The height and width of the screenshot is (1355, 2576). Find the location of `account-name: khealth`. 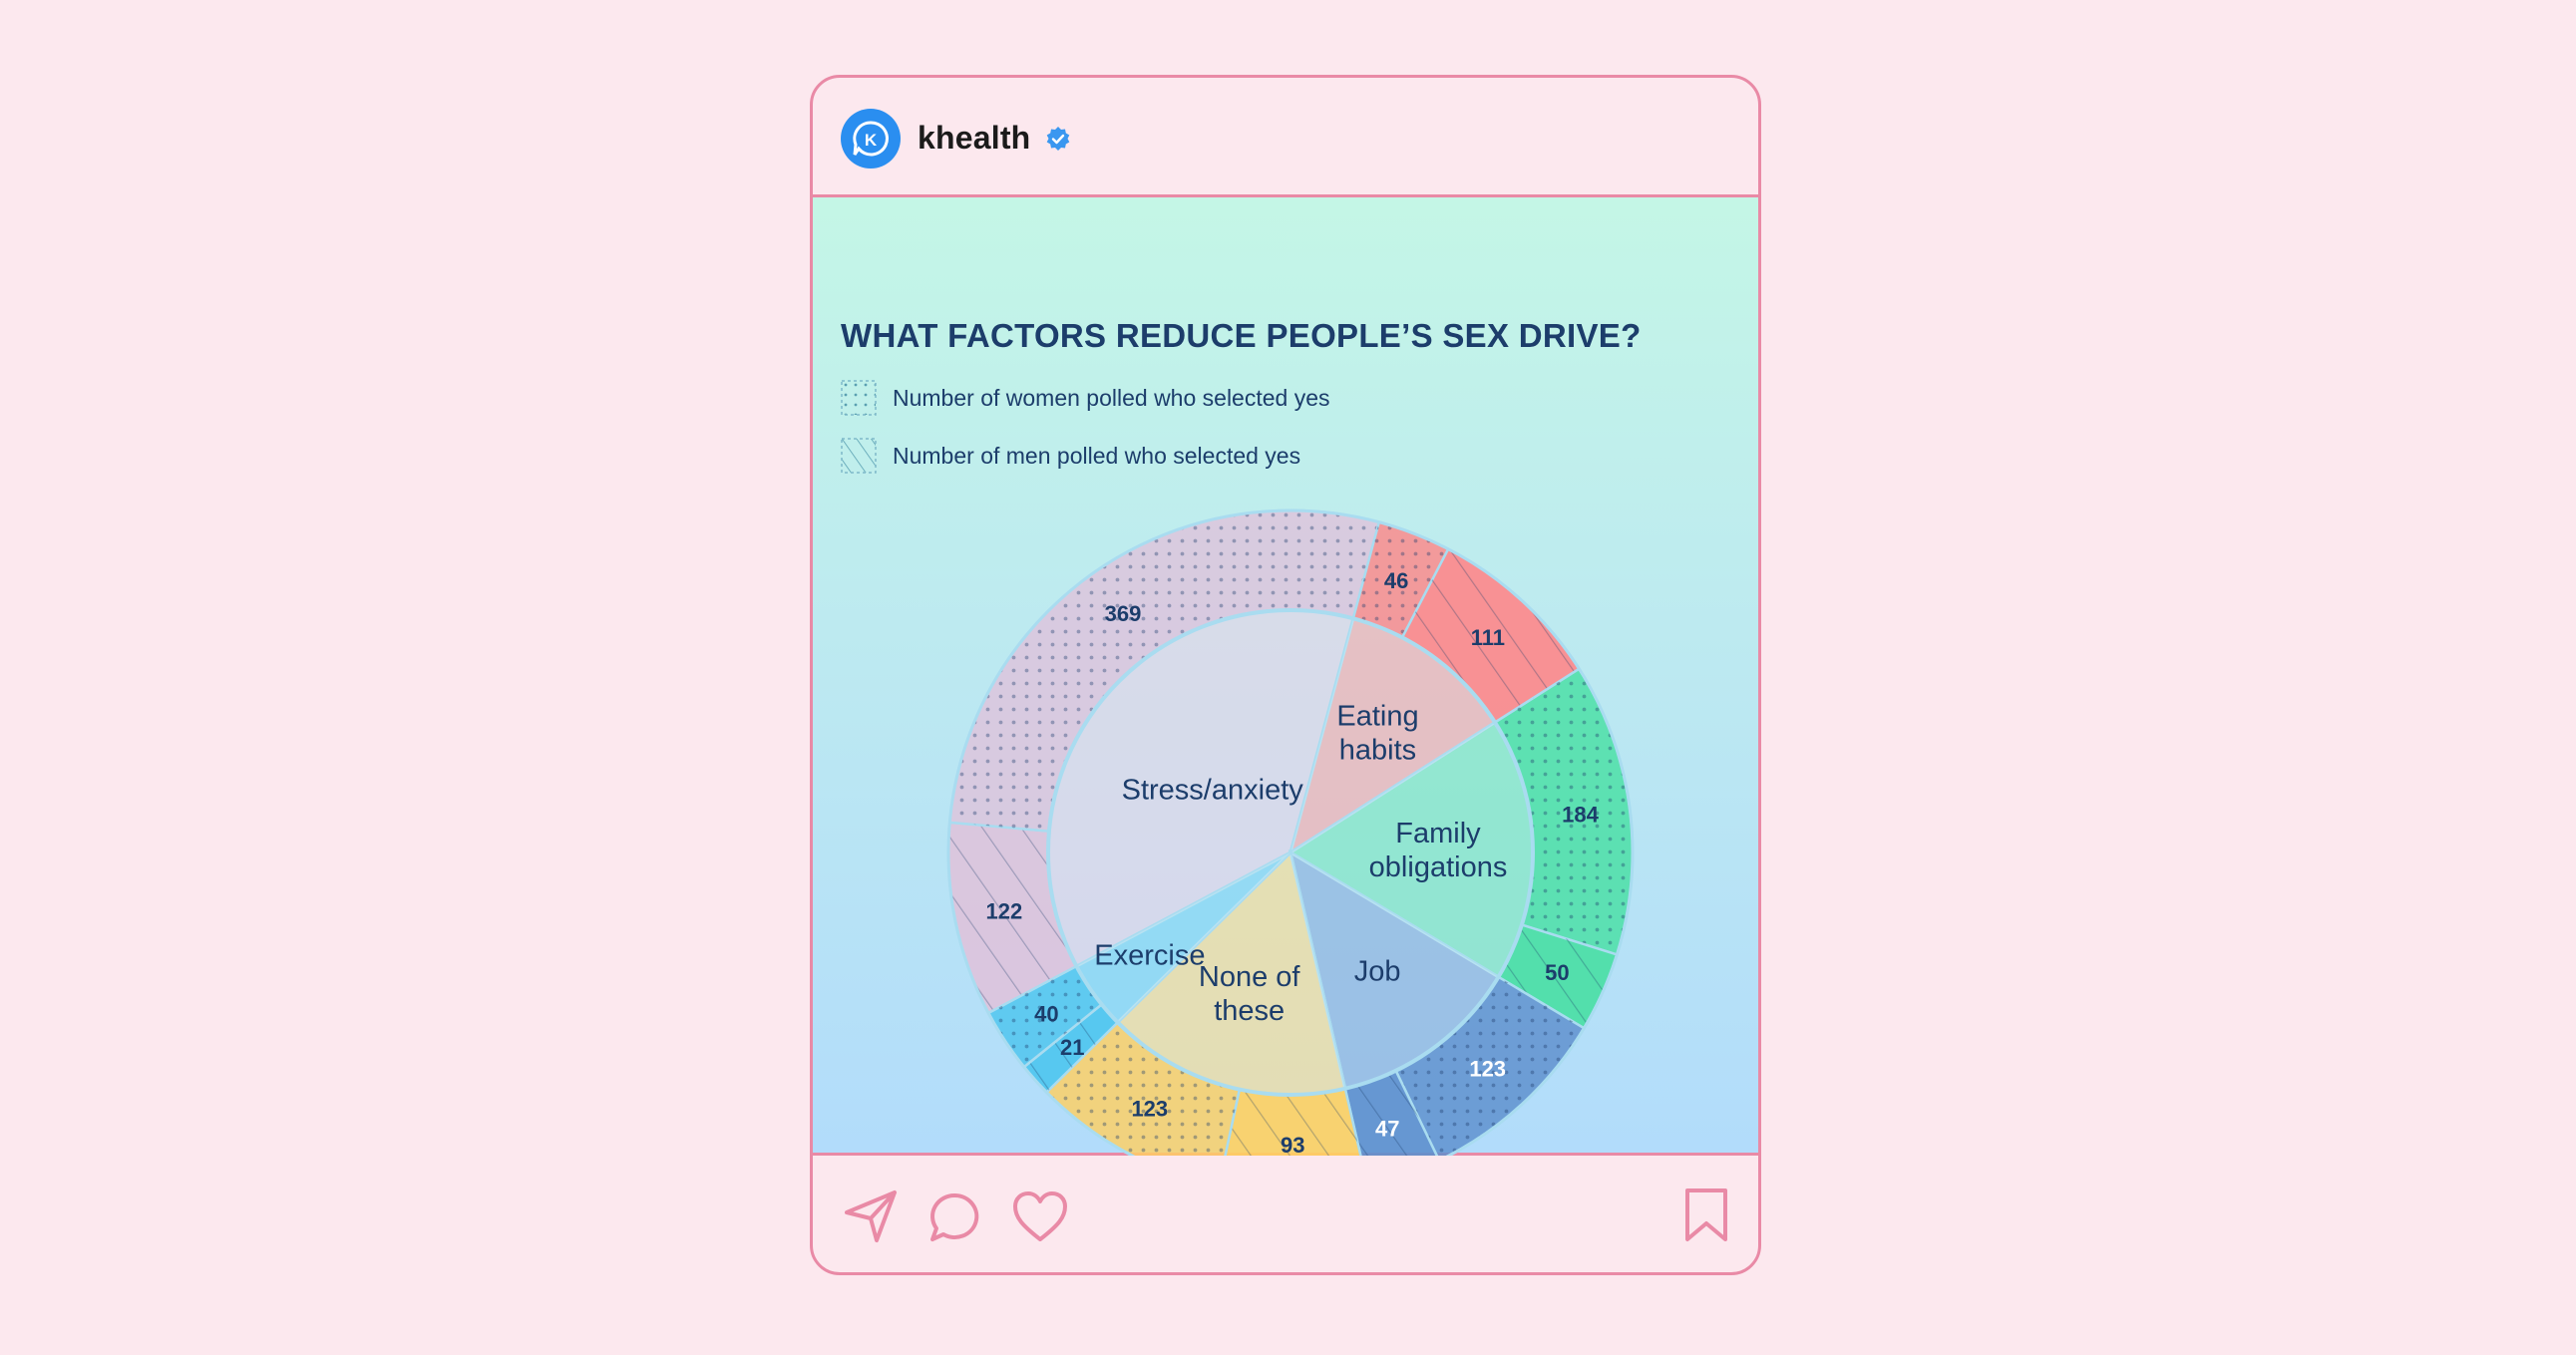

account-name: khealth is located at coordinates (974, 138).